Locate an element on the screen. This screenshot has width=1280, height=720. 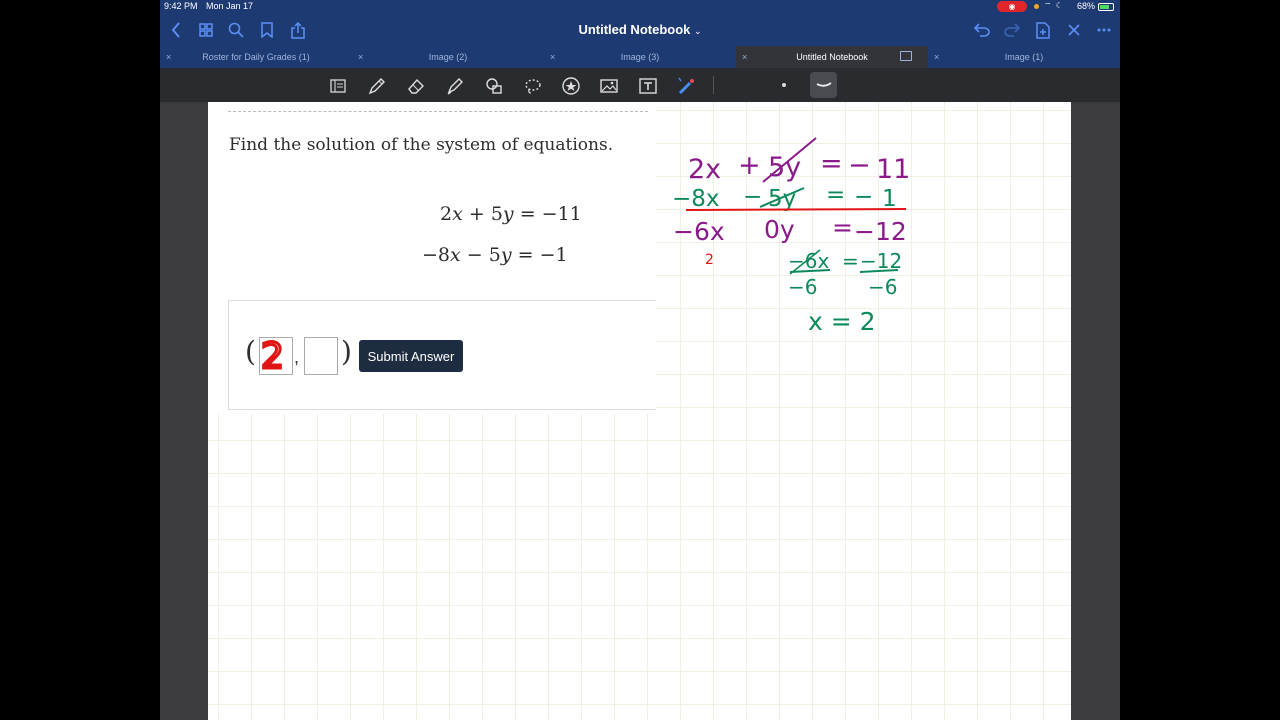
hw-l3-eq: = is located at coordinates (842, 227).